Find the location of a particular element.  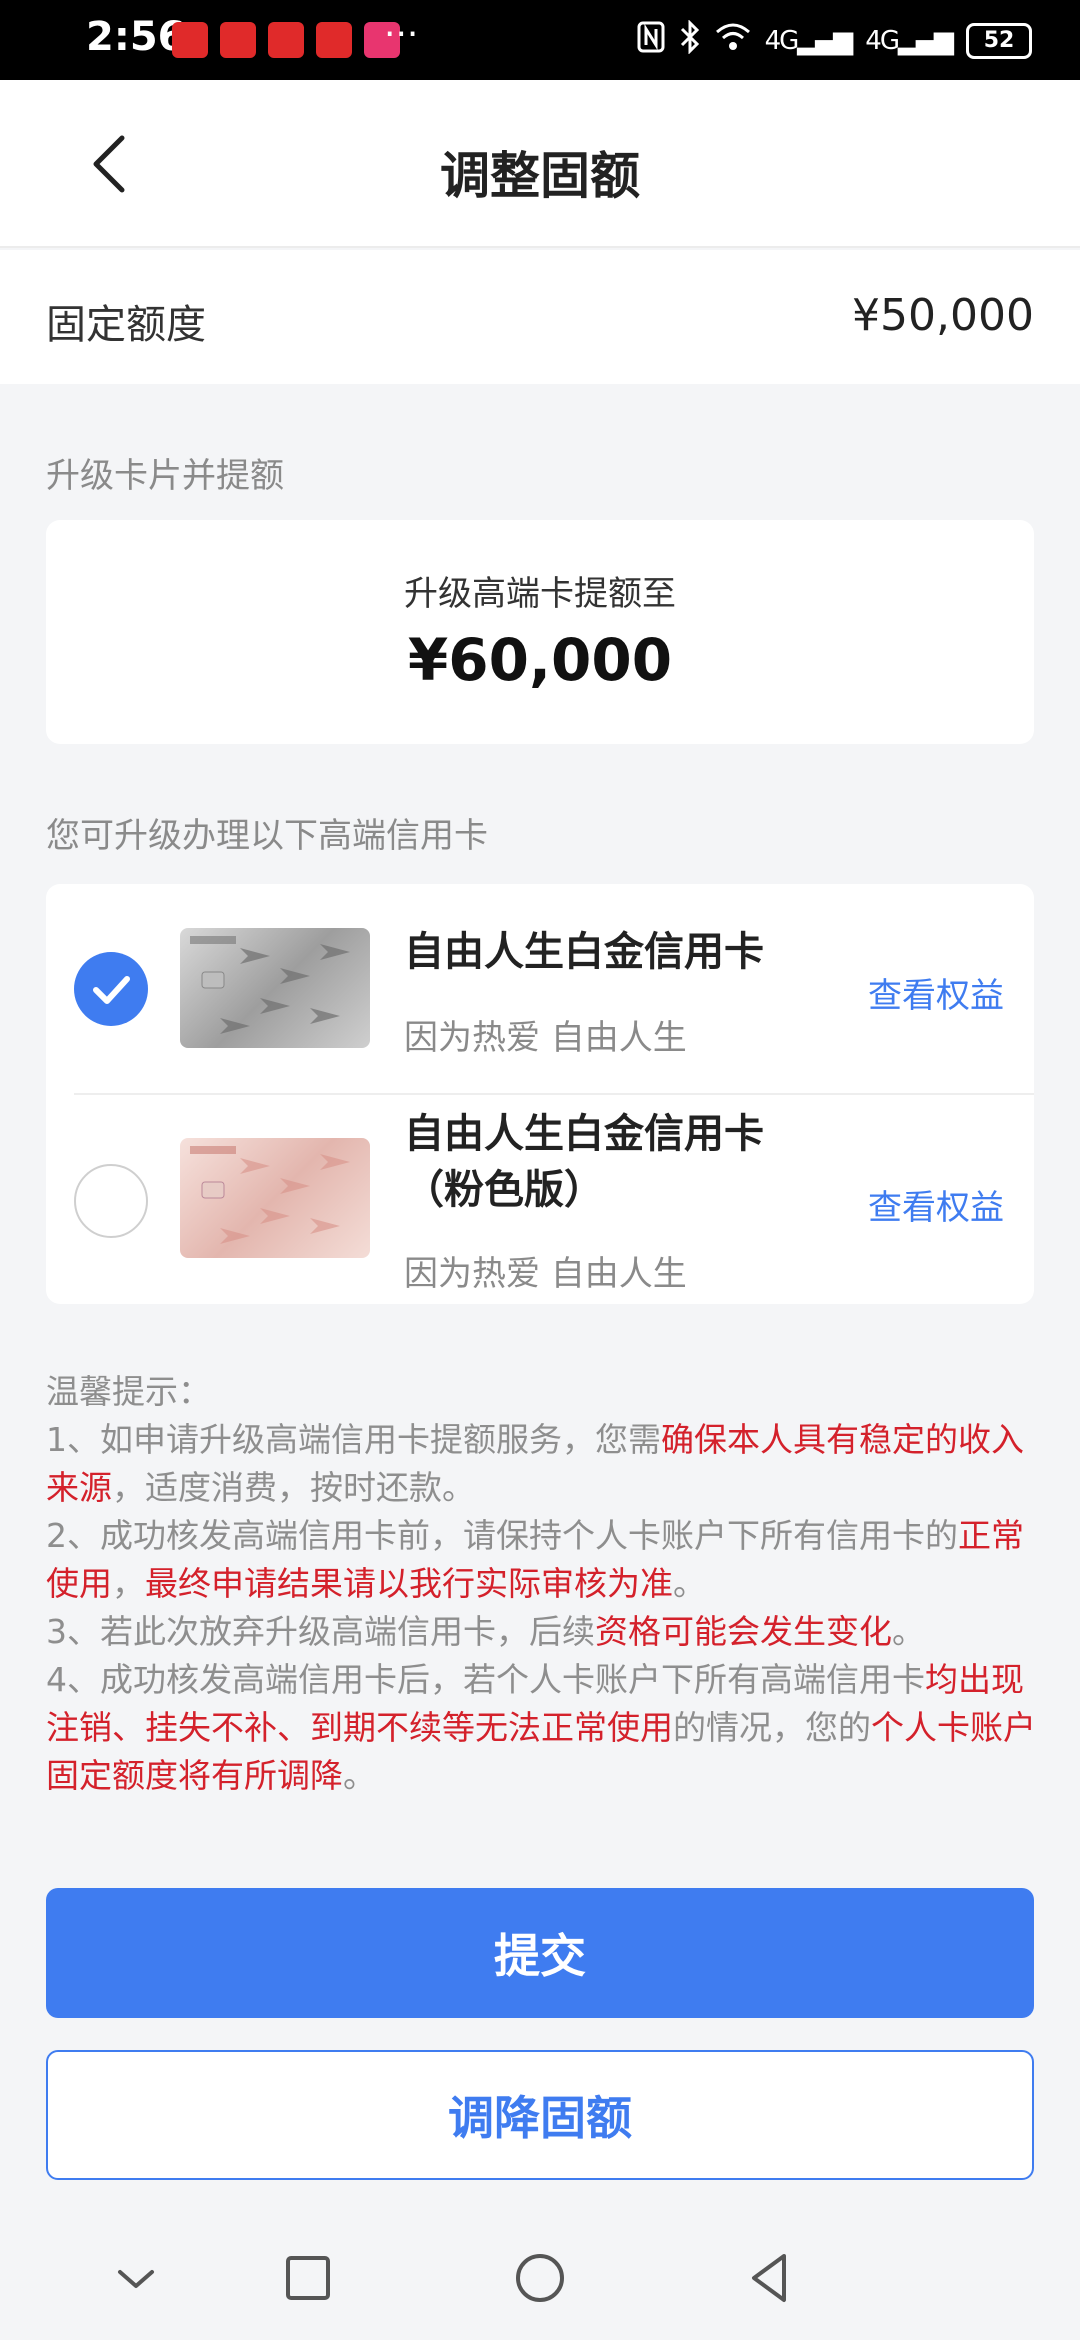

status-indicators: 4G▂▄▆ 4G▂▄▆ 52 is located at coordinates (834, 40).